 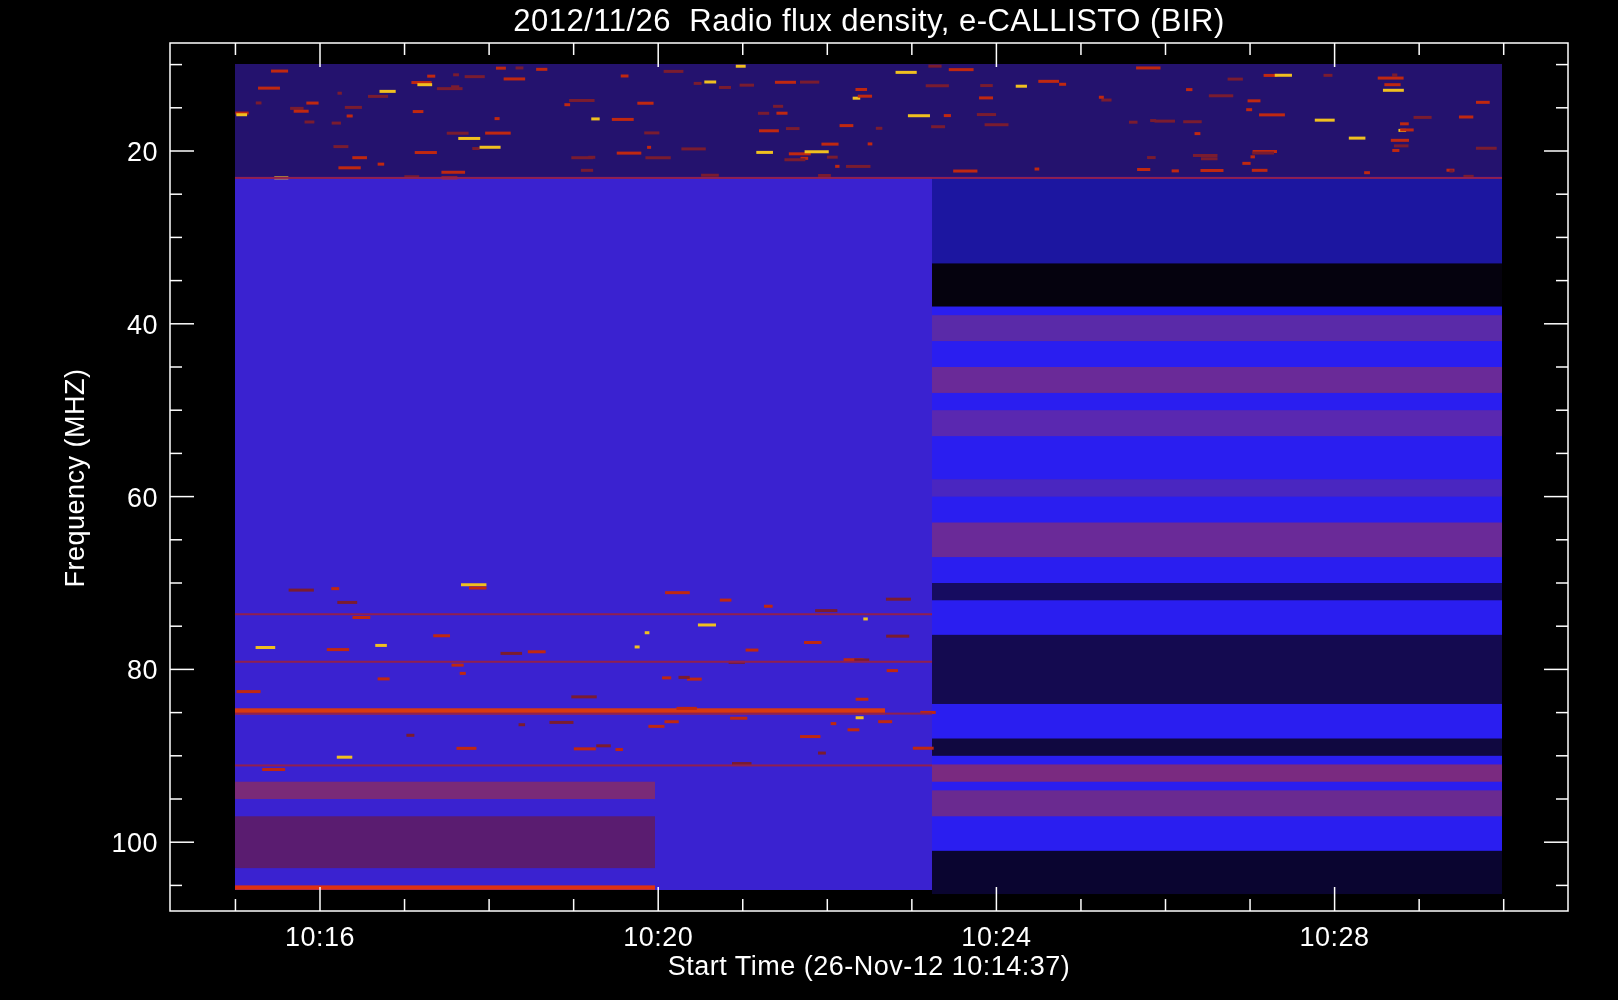 What do you see at coordinates (142, 670) in the screenshot?
I see `tick-label: 80` at bounding box center [142, 670].